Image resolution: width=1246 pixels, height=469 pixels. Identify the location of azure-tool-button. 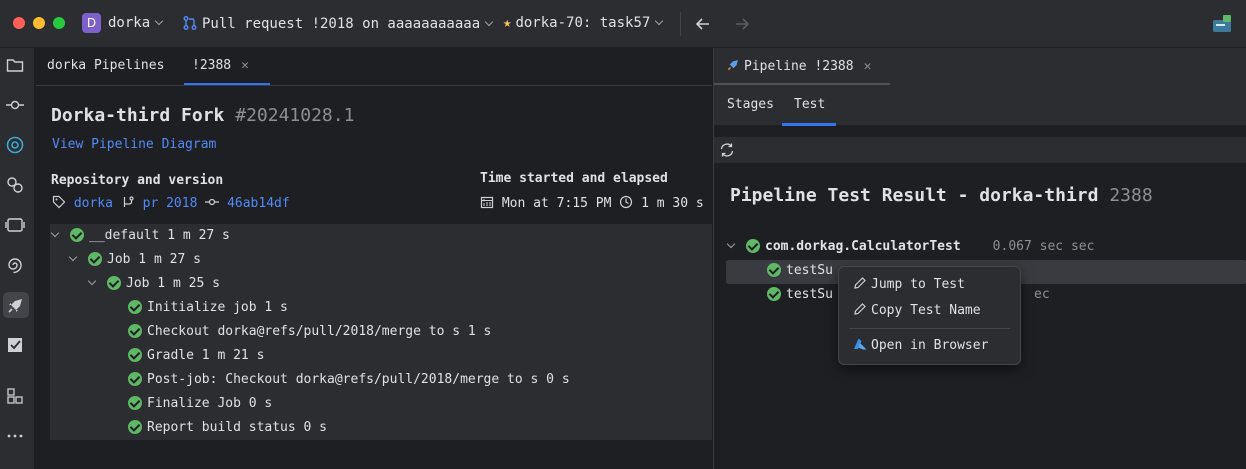
(15, 145).